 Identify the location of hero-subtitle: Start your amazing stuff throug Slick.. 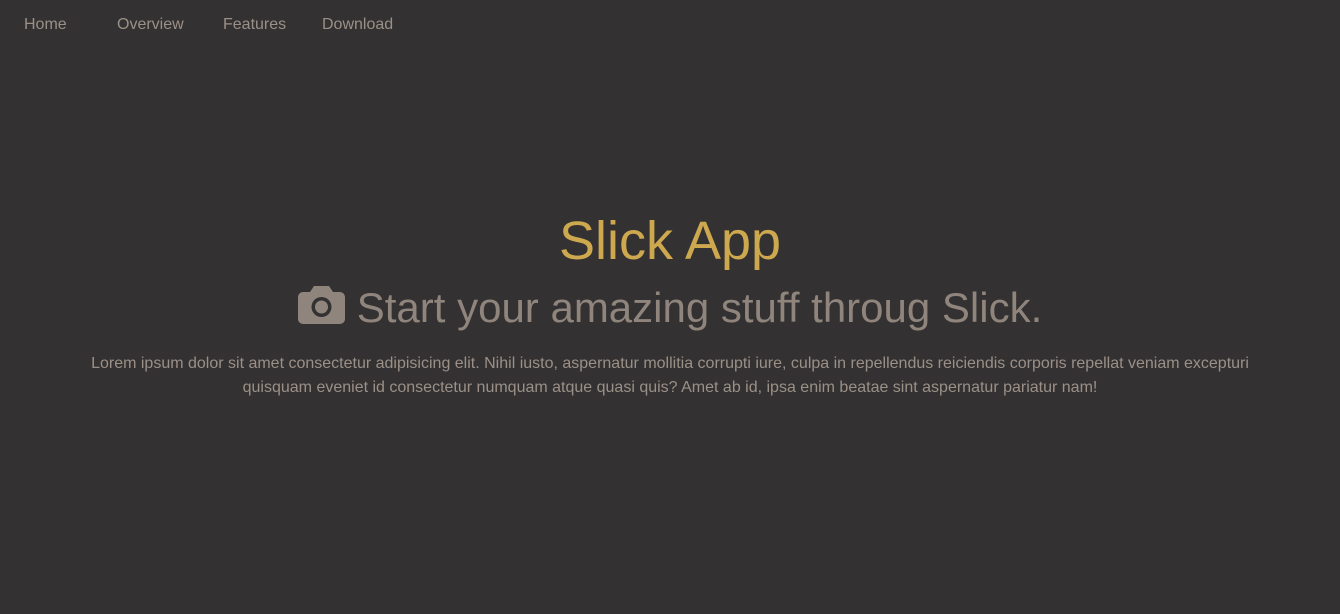
(670, 308).